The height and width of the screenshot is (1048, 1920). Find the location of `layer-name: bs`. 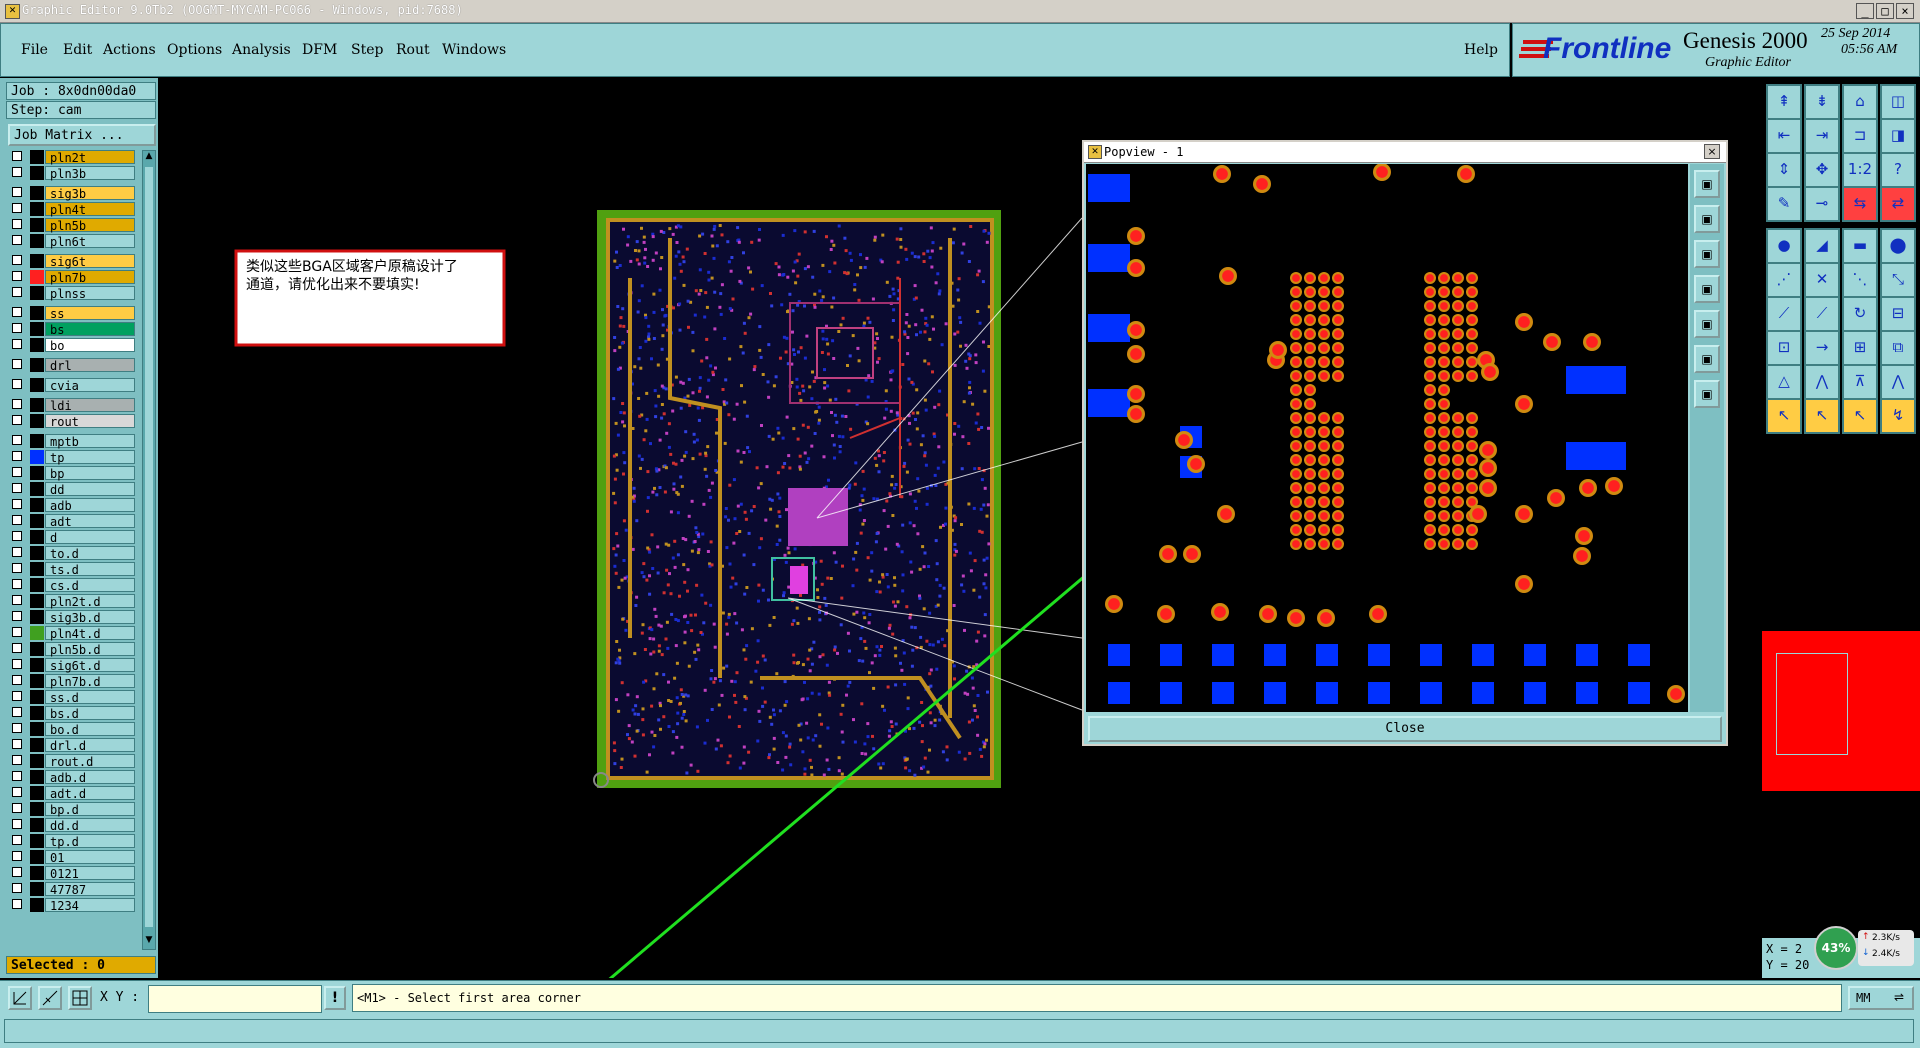

layer-name: bs is located at coordinates (90, 329).